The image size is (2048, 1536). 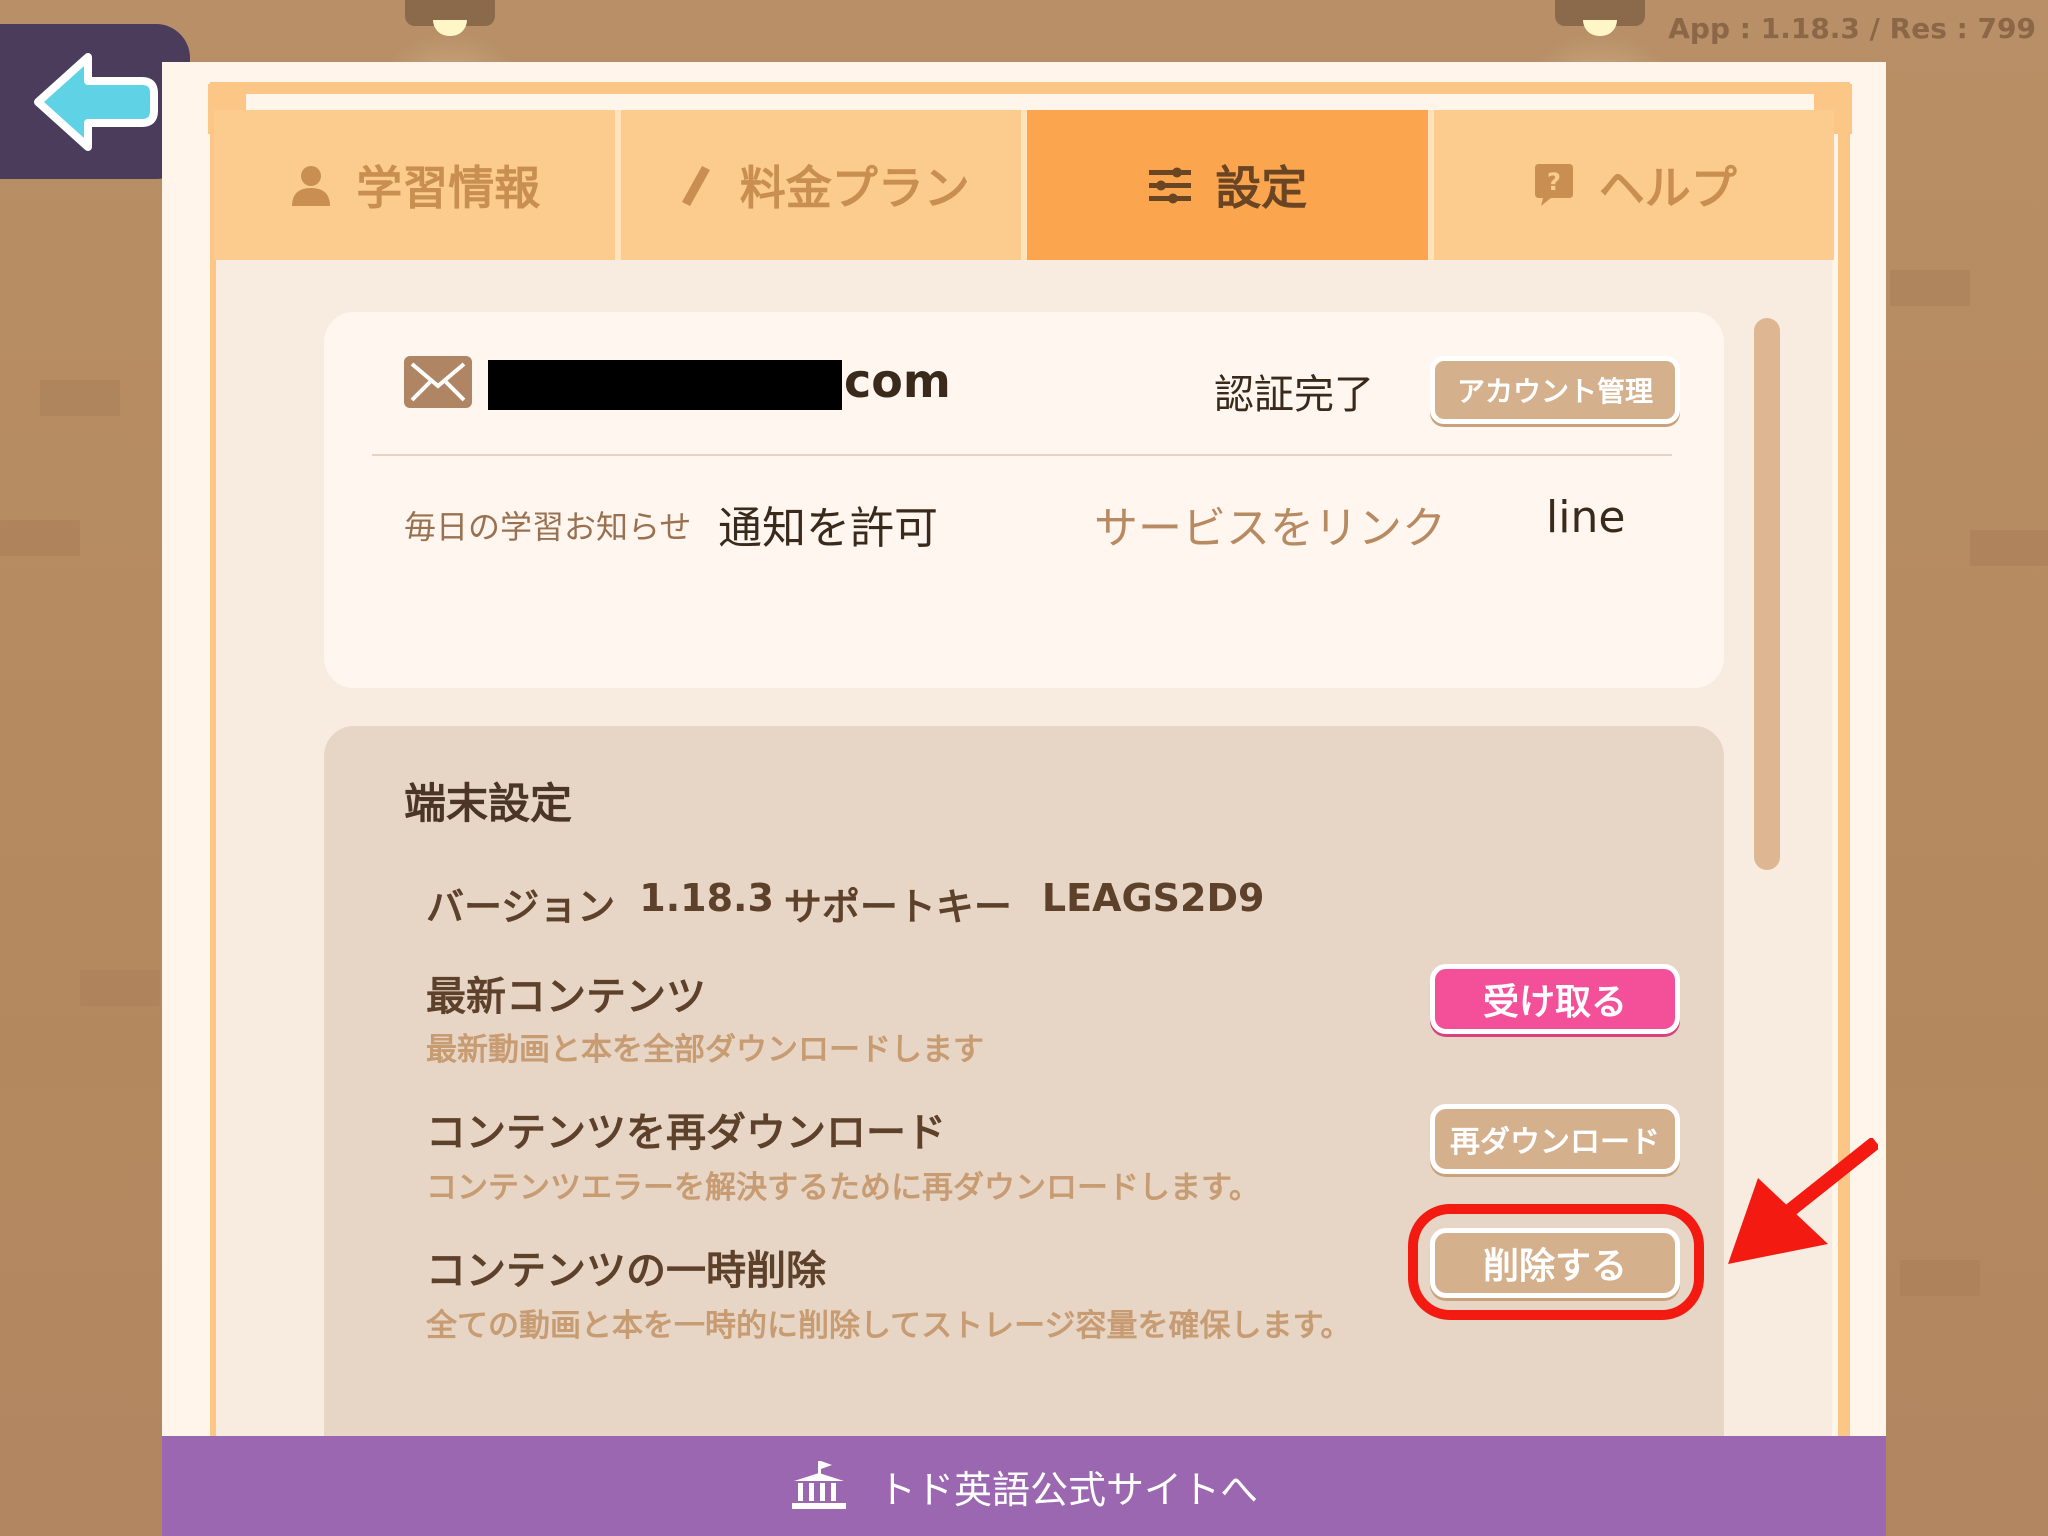 I want to click on tab-bar: 学習情報 料金プラン 設定 ? ヘルプ, so click(x=1024, y=185).